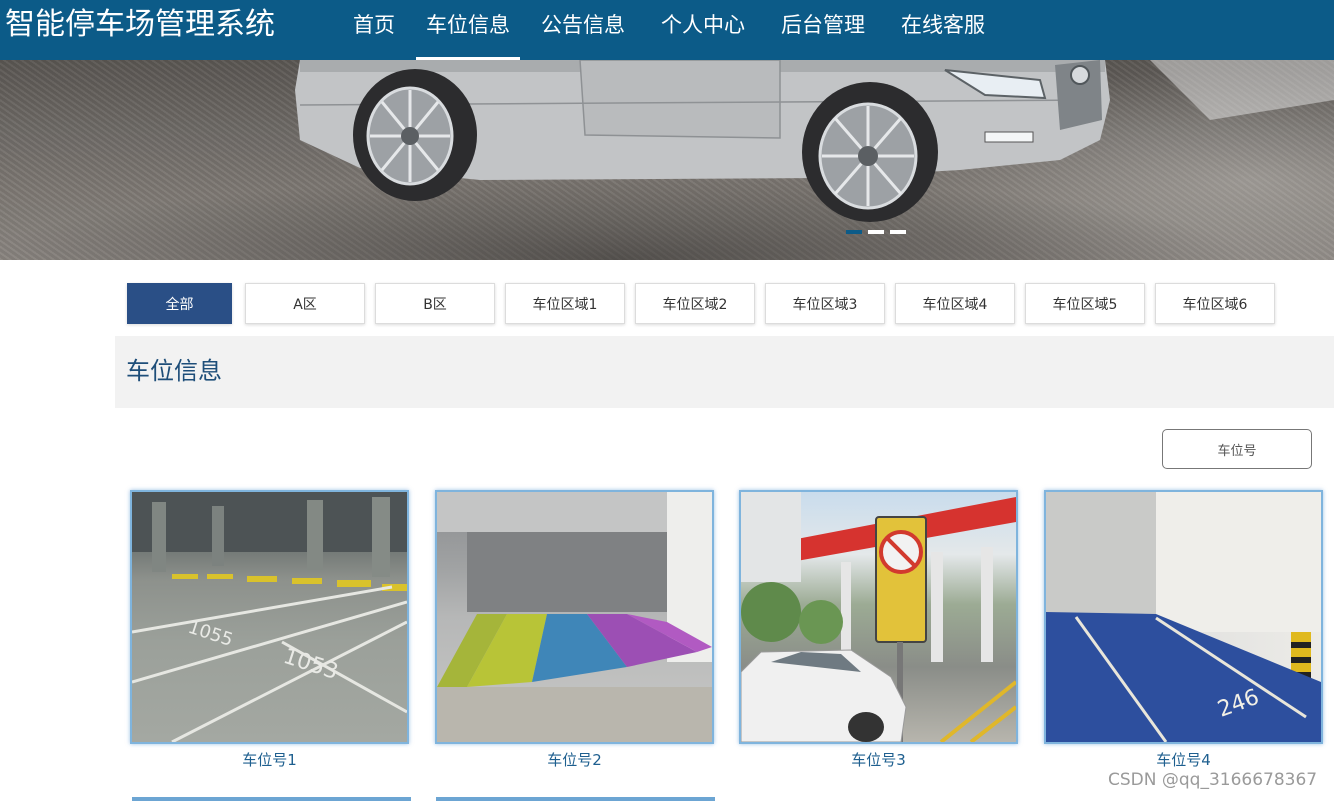 Image resolution: width=1334 pixels, height=801 pixels. What do you see at coordinates (210, 634) in the screenshot?
I see `svg-text: 1055` at bounding box center [210, 634].